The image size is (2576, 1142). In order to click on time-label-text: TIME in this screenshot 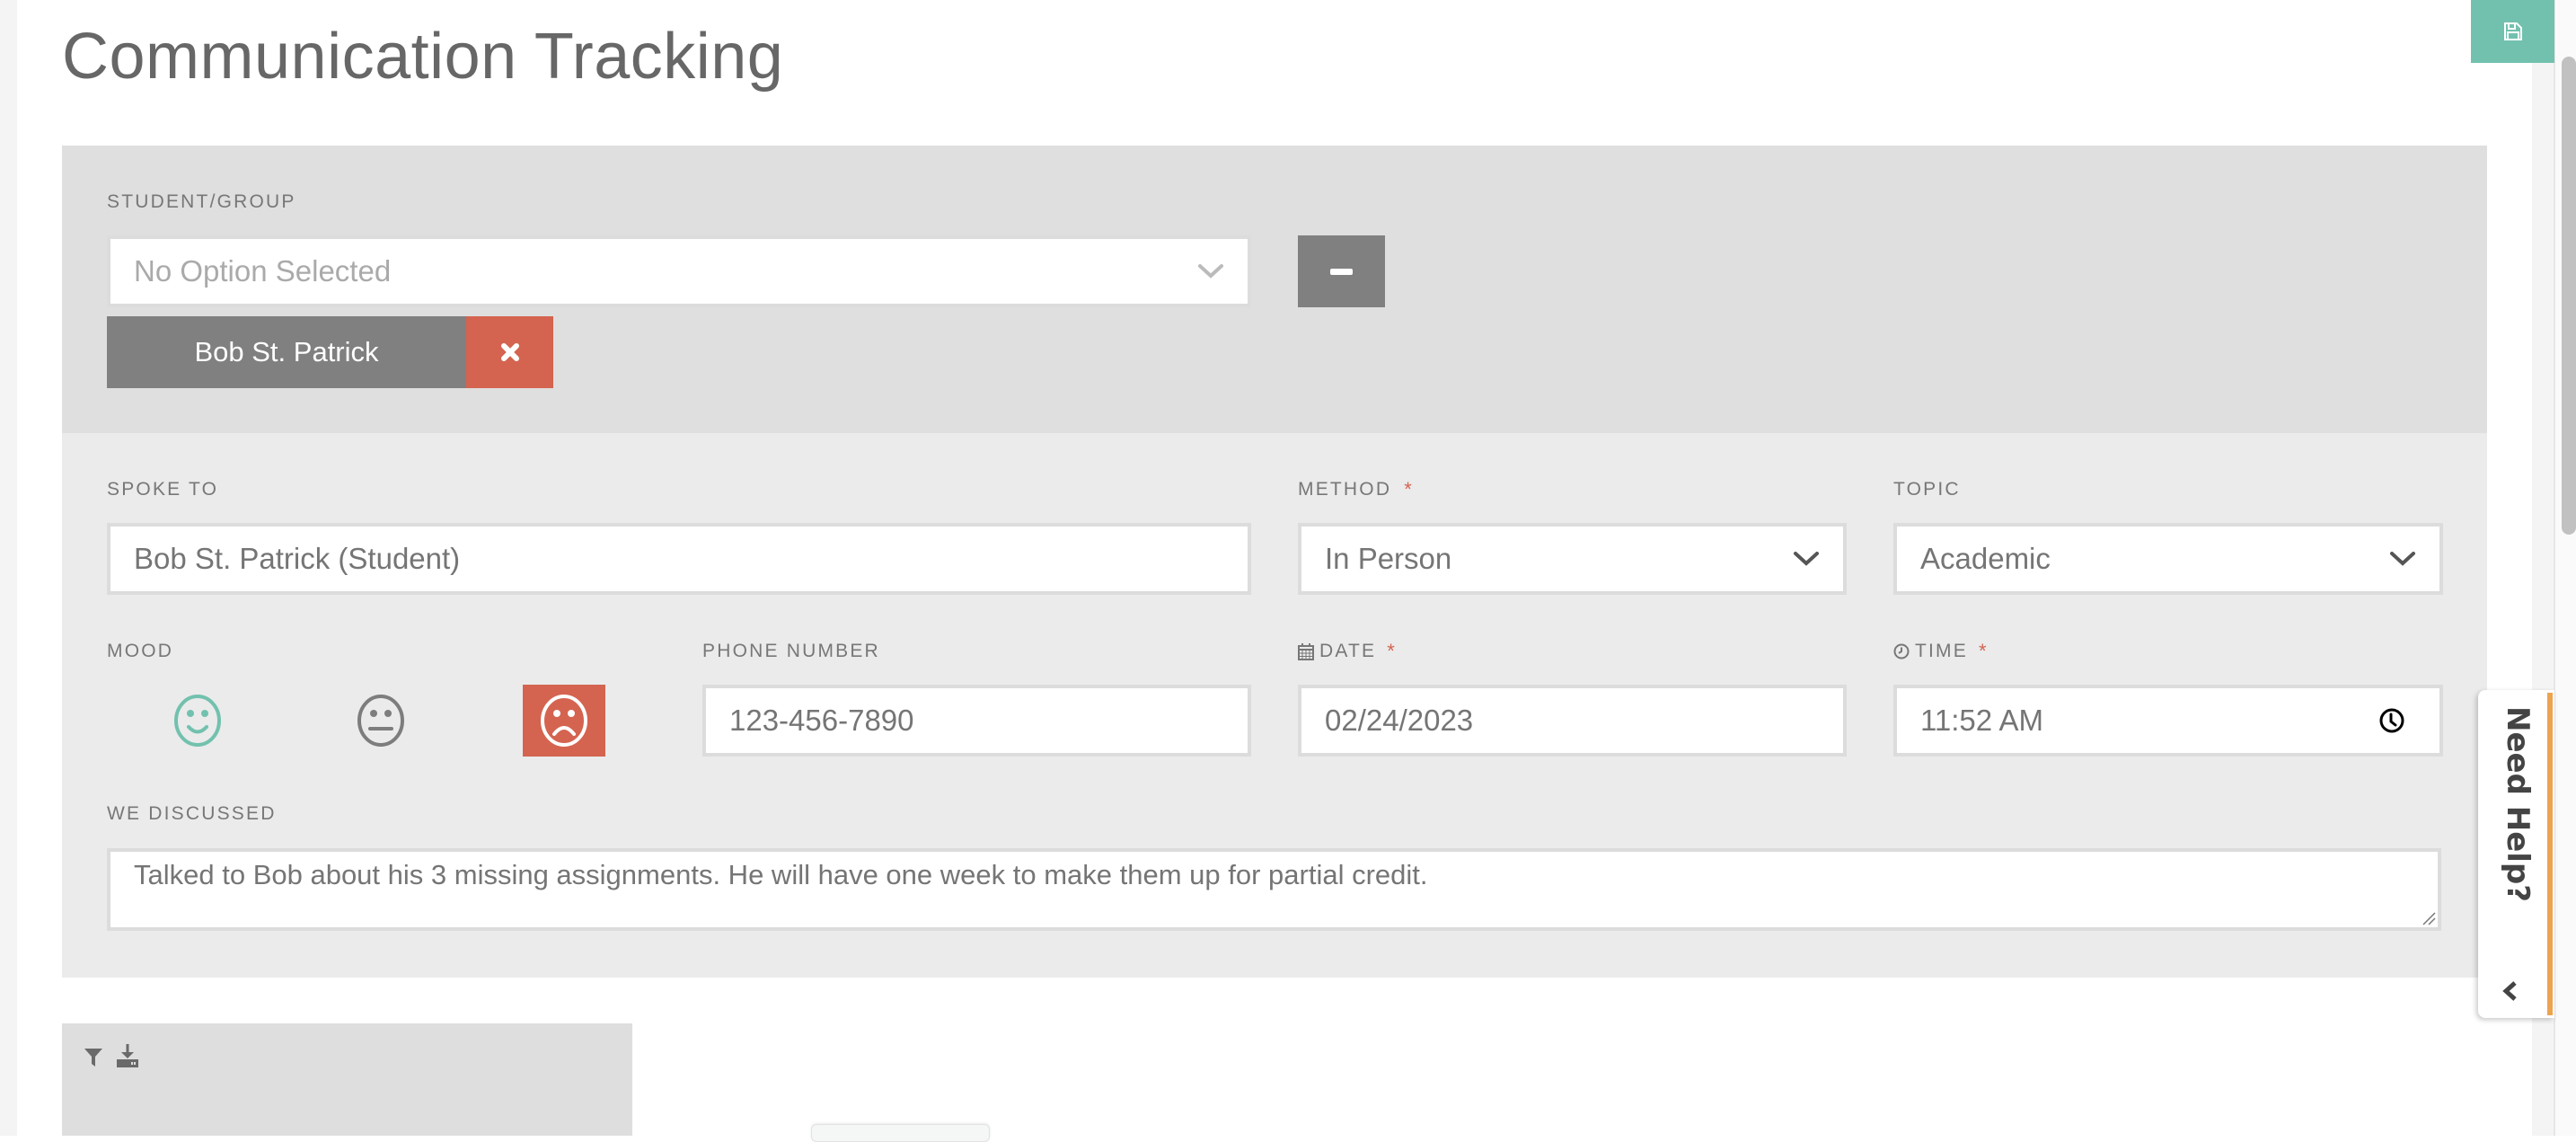, I will do `click(1942, 651)`.